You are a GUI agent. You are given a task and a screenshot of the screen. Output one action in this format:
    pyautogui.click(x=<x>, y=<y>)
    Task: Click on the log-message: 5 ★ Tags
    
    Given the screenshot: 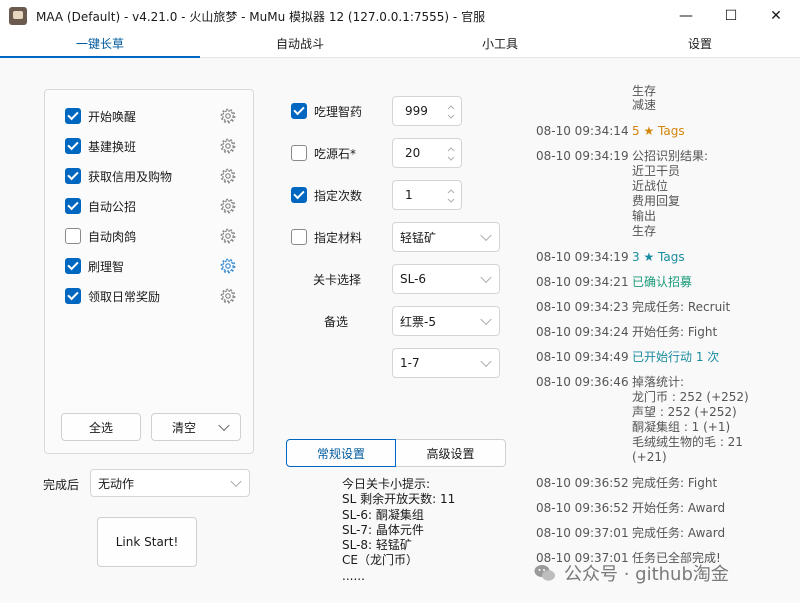 What is the action you would take?
    pyautogui.click(x=658, y=131)
    